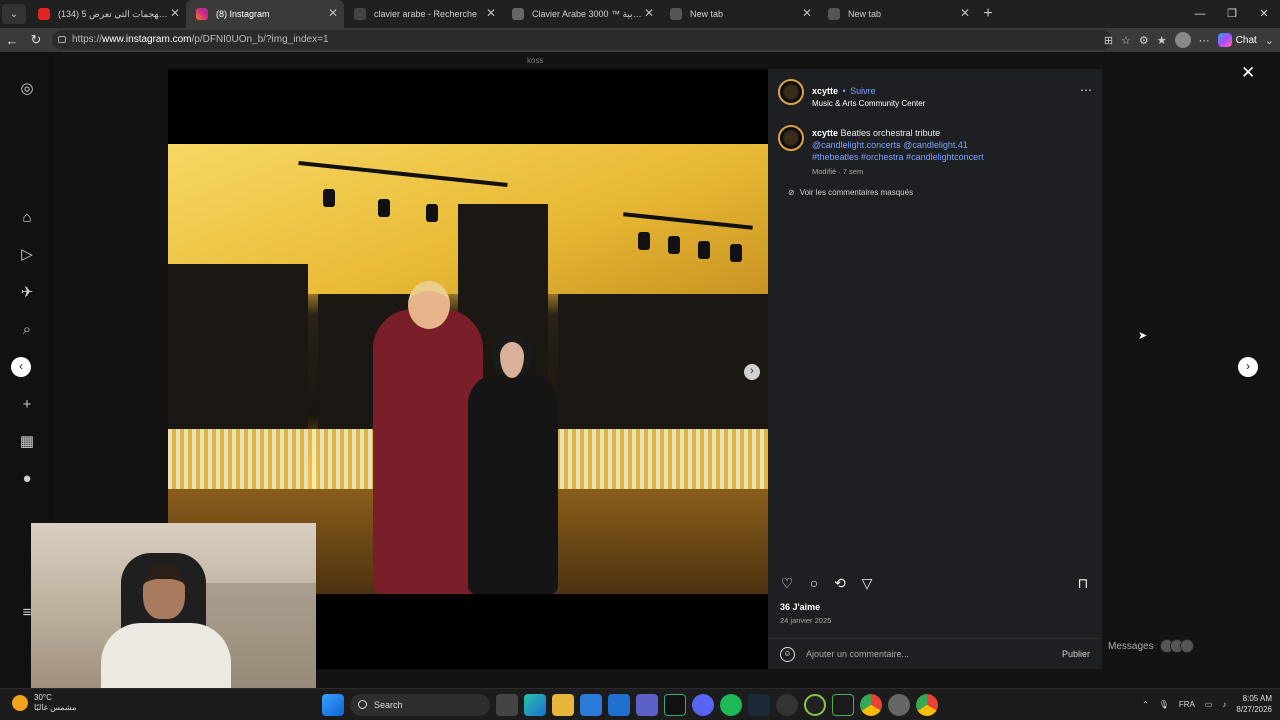  I want to click on author-username: xcytte, so click(825, 91).